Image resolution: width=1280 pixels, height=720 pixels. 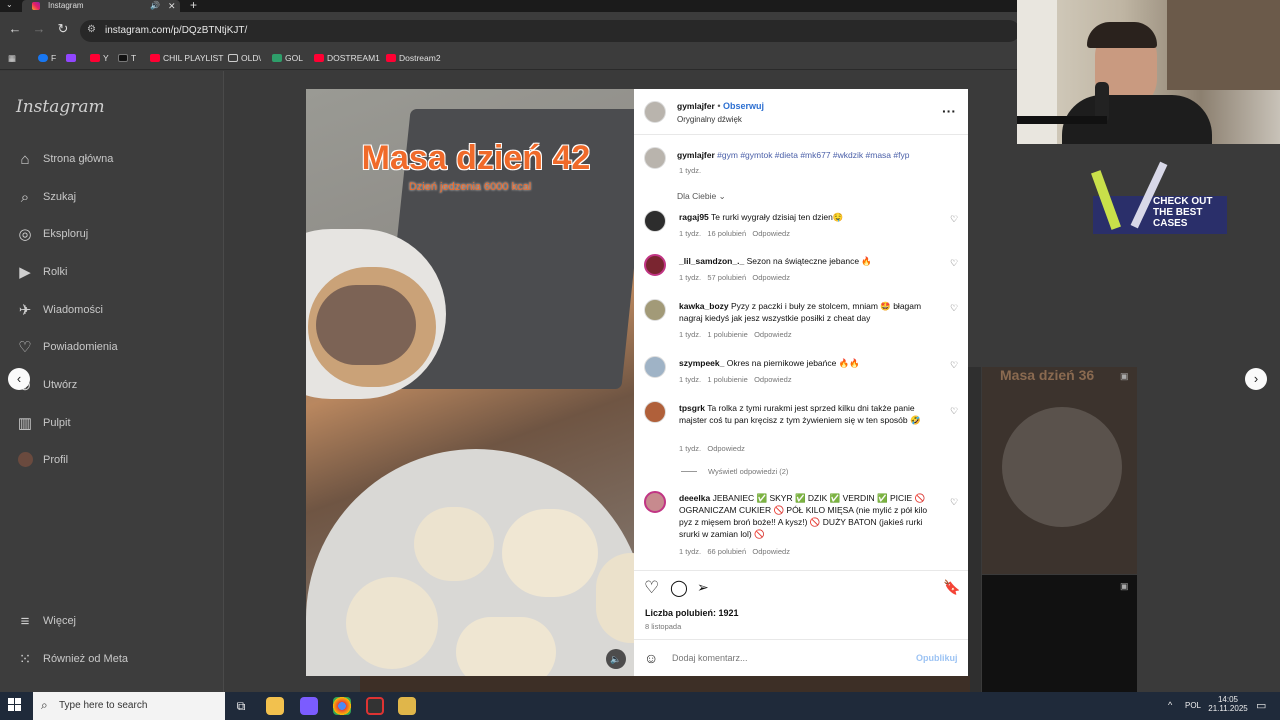 I want to click on bookmark-save-icon: 🔖, so click(x=951, y=587).